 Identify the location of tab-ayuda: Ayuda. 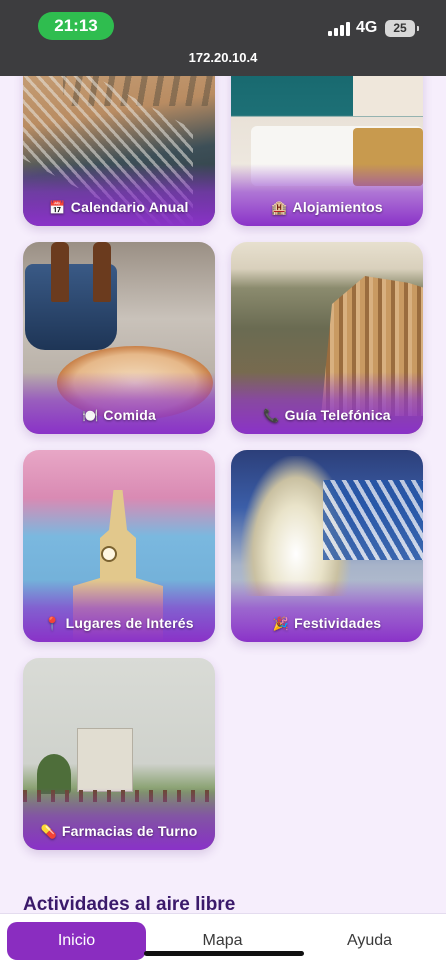
(369, 941).